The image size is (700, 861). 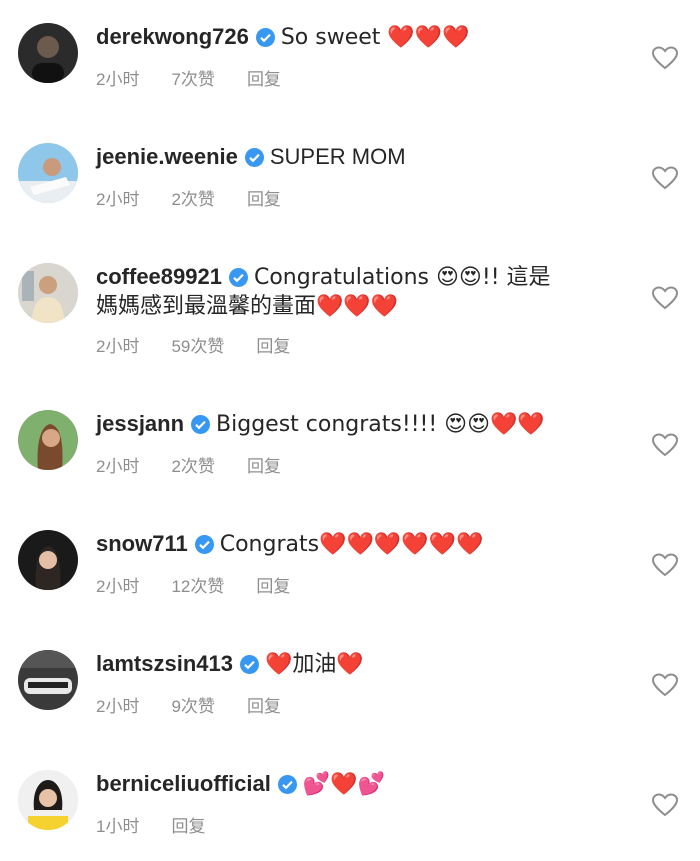 I want to click on comment-text: berniceliuofficial 💕❤️💕, so click(x=363, y=784).